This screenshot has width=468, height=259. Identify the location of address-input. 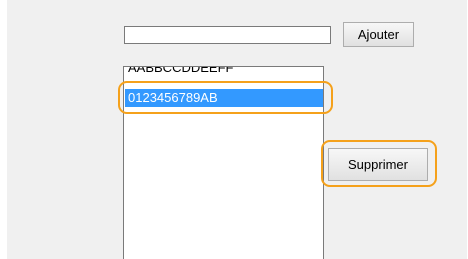
(227, 35).